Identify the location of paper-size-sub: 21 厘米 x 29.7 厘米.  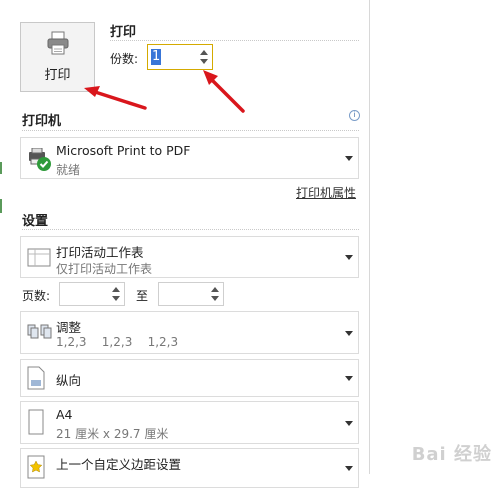
(112, 434).